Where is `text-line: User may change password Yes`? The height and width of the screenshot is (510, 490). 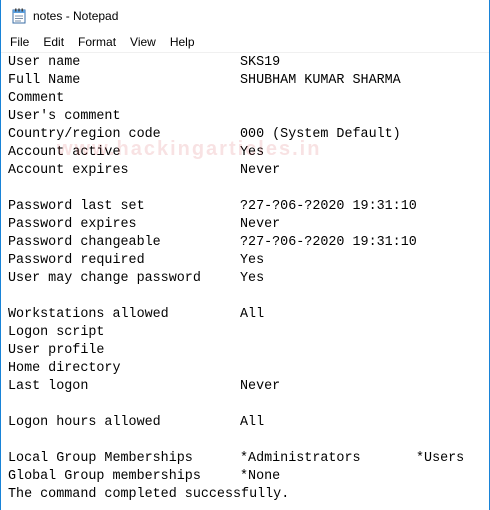 text-line: User may change password Yes is located at coordinates (248, 279).